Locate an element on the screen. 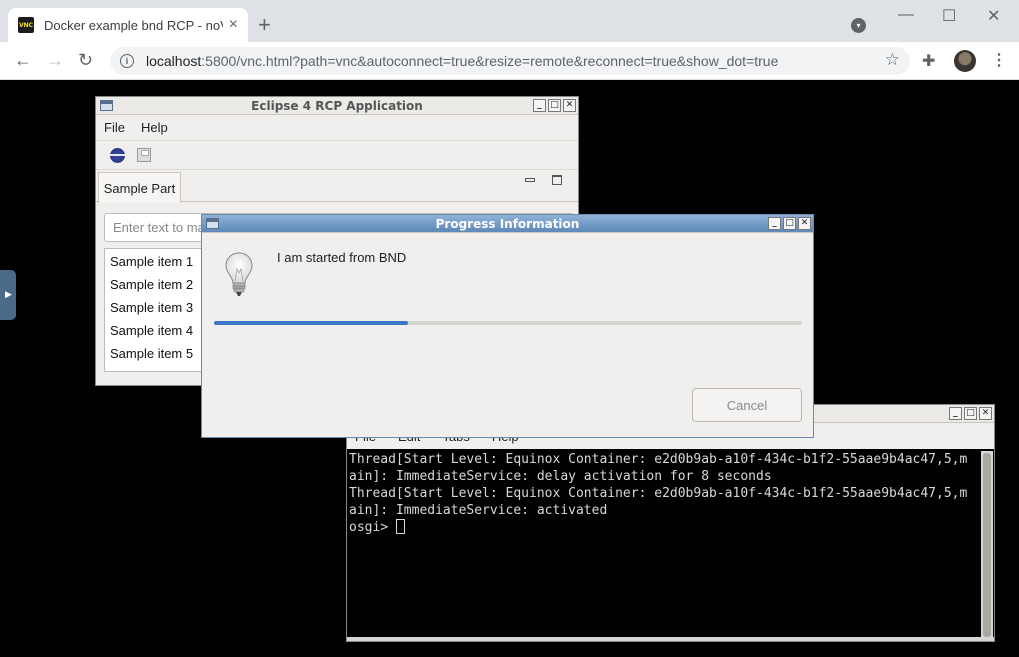  vnc-favicon-icon: VNC is located at coordinates (26, 25).